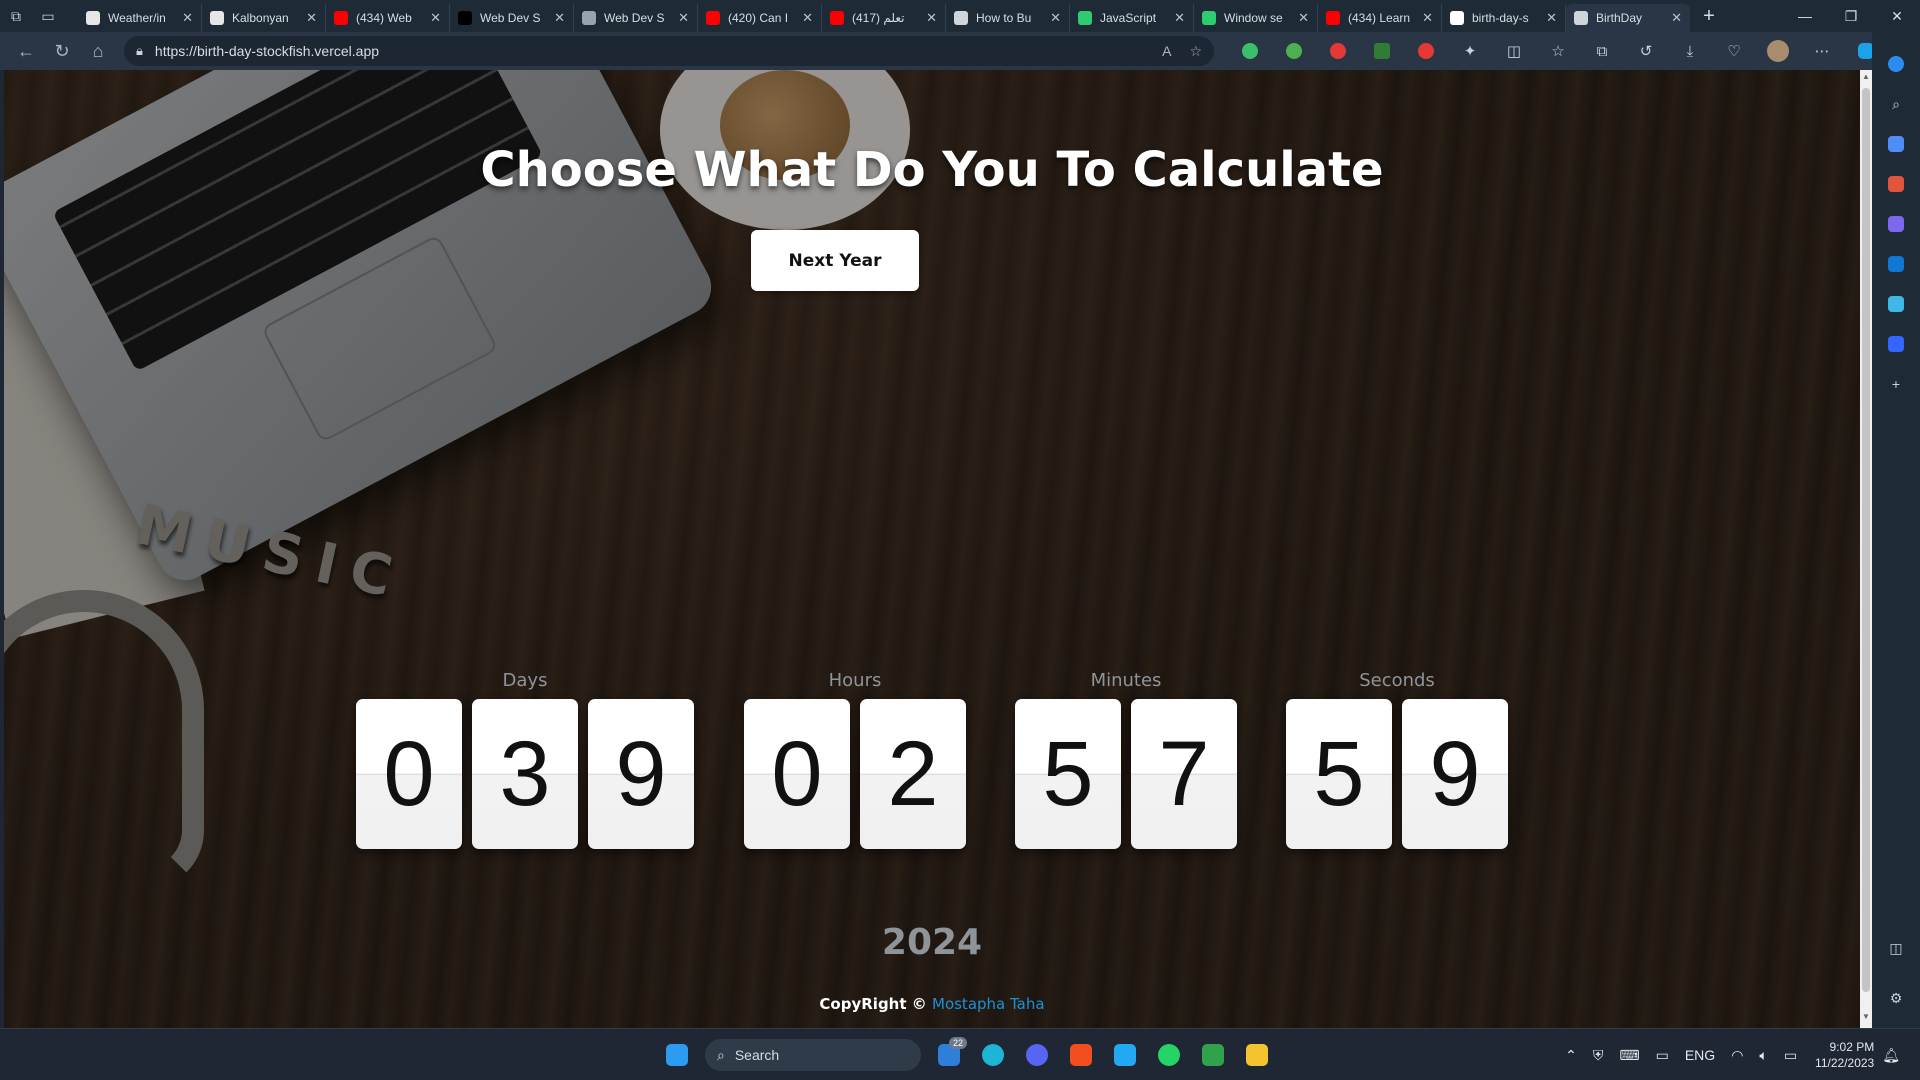 The height and width of the screenshot is (1080, 1920). Describe the element at coordinates (1896, 998) in the screenshot. I see `sidebar-settings-icon: ⚙` at that location.